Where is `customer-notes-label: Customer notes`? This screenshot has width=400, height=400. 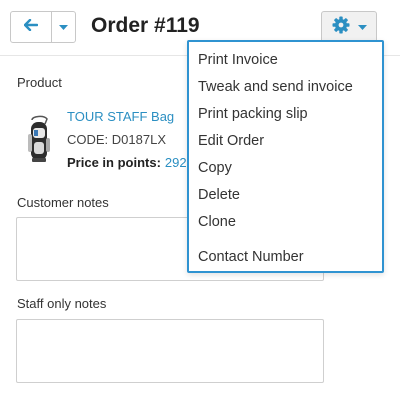 customer-notes-label: Customer notes is located at coordinates (63, 202).